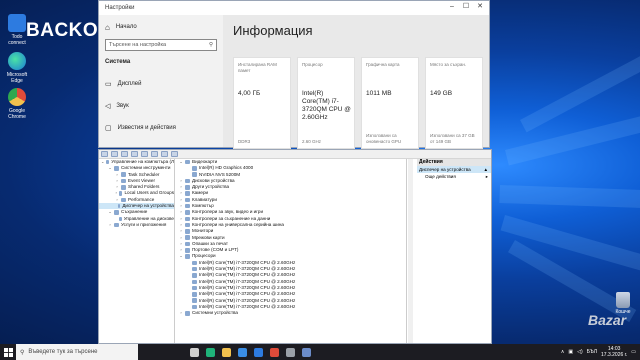  I want to click on chevron-up-icon: ∧, so click(563, 352).